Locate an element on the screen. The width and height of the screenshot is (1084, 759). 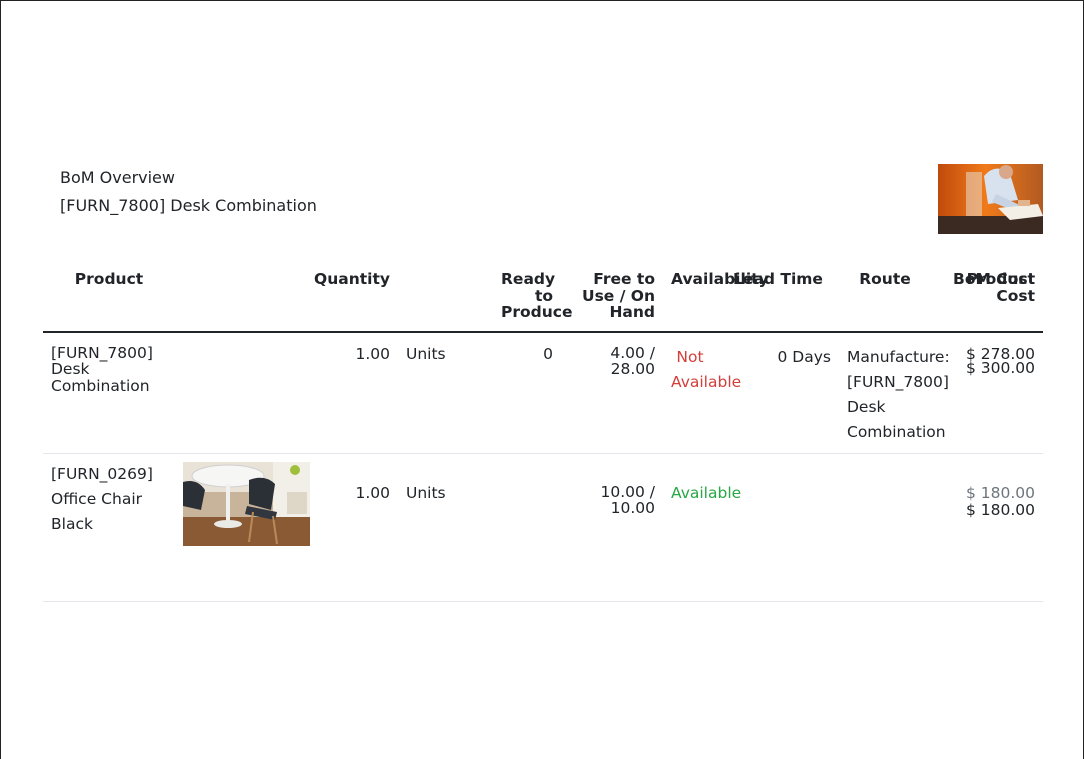
product-cost-column: Product Cost $ 300.00 $ 180.00 is located at coordinates (1002, 393).